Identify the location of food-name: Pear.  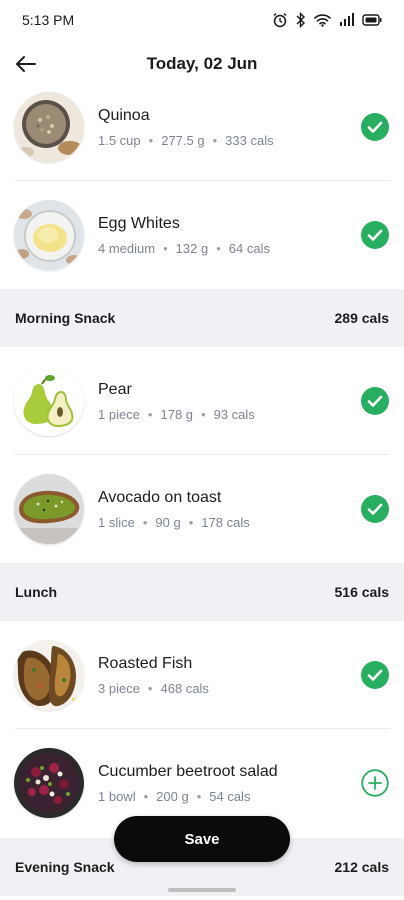
(115, 389).